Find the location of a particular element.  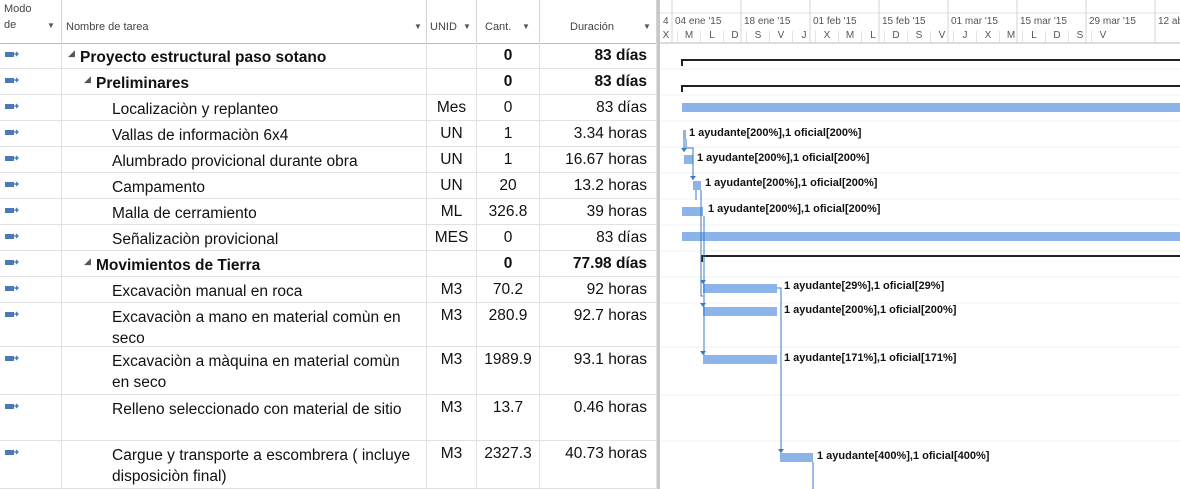

task-name-cell: Señalizaciòn provicional is located at coordinates (244, 237).